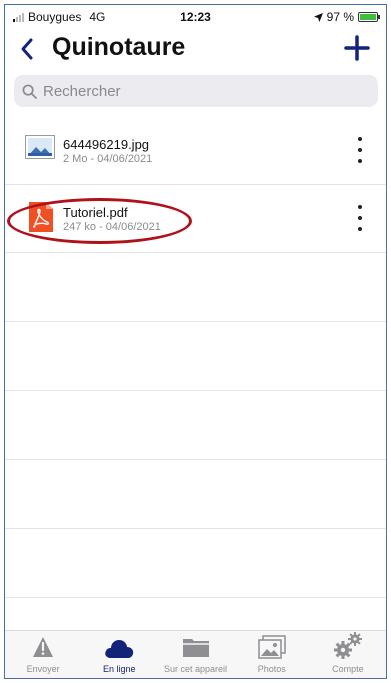 The image size is (391, 683). I want to click on tab-bar: Envoyer En ligne Sur cet appareil Photos, so click(195, 654).